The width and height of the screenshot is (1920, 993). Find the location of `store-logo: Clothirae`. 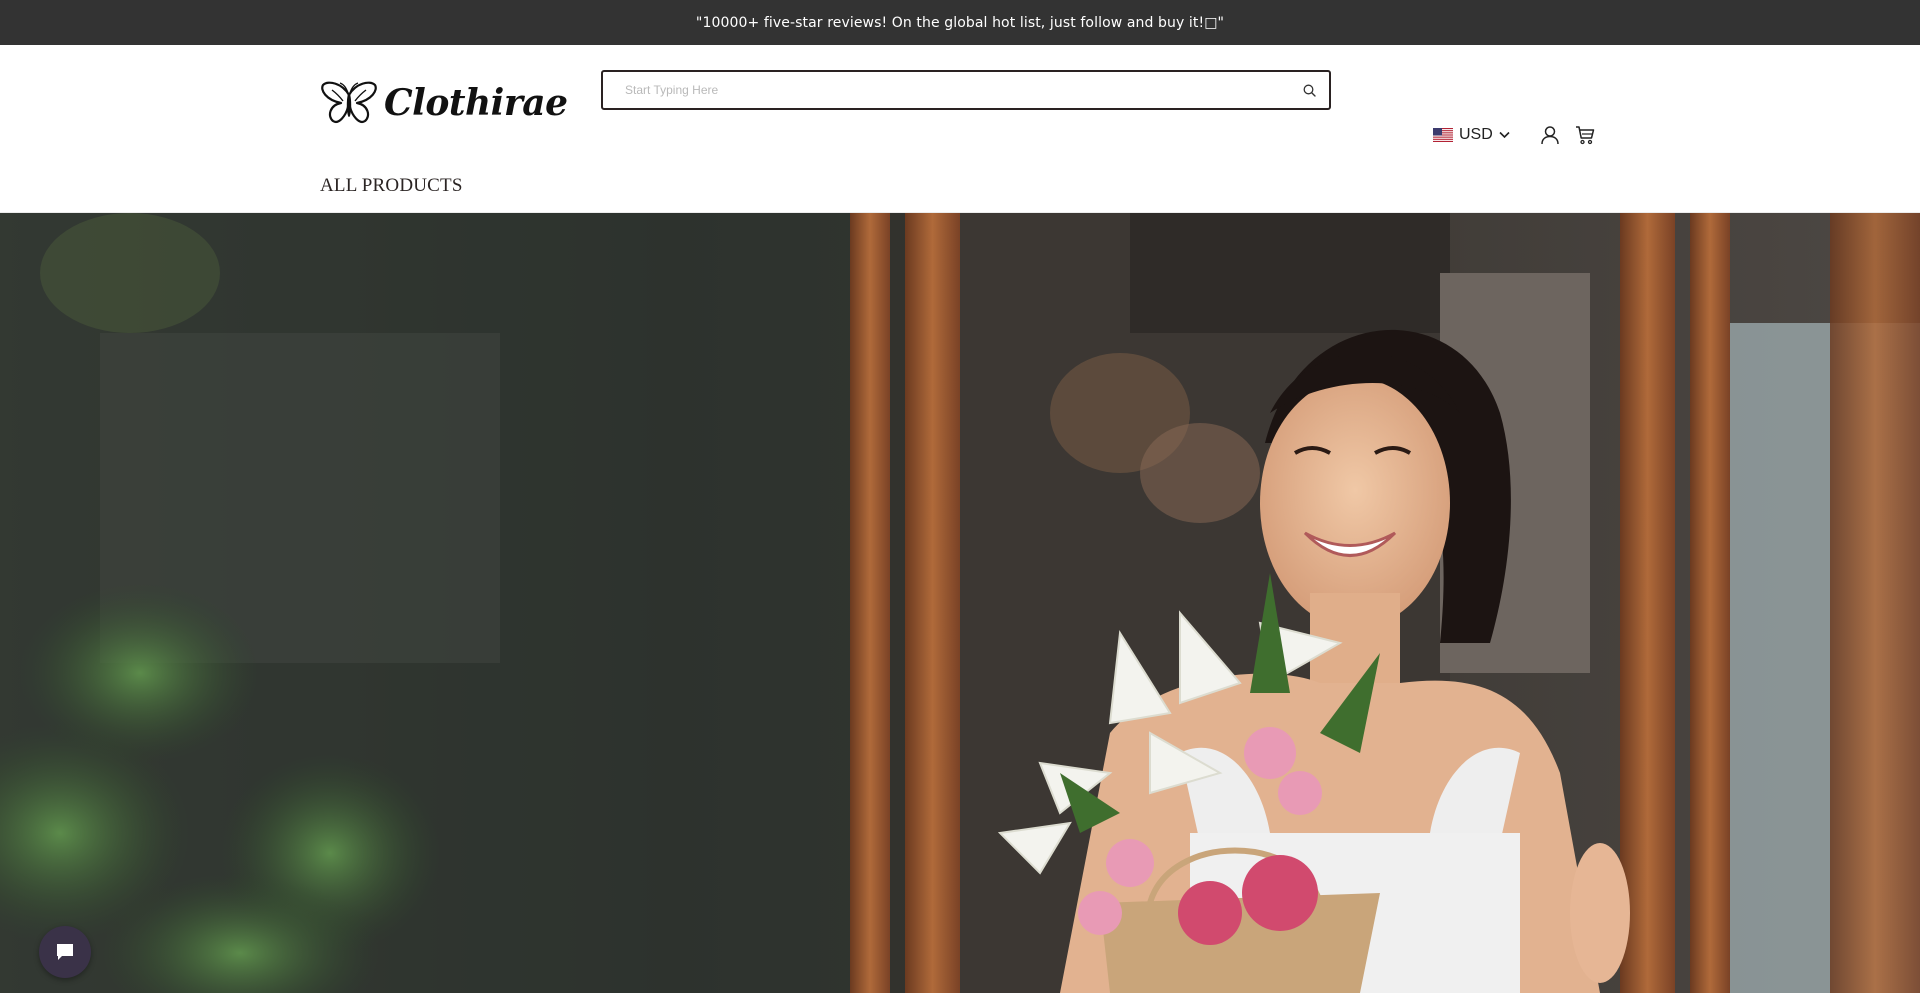

store-logo: Clothirae is located at coordinates (444, 103).